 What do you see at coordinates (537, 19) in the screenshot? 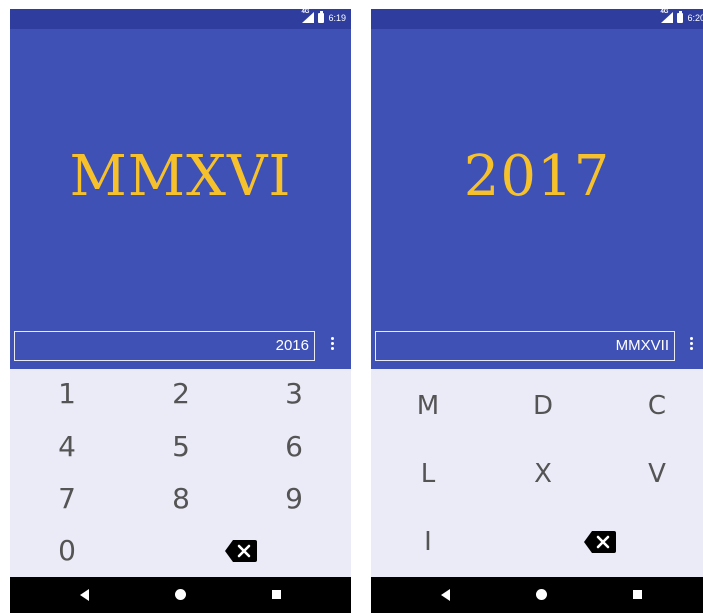
I see `status-bar: 4G 6:20` at bounding box center [537, 19].